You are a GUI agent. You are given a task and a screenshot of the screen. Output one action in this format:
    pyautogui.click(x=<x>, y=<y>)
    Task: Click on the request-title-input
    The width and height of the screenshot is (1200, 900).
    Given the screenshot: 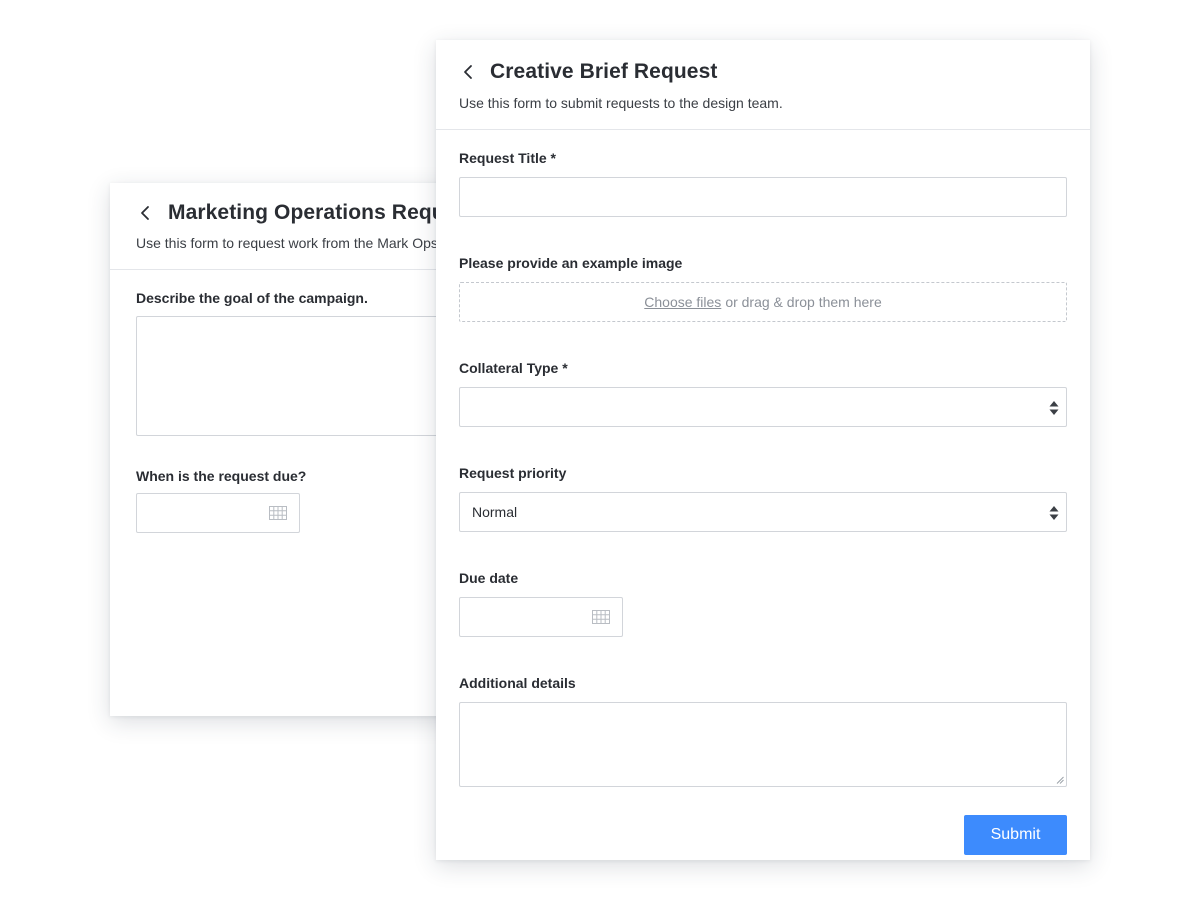 What is the action you would take?
    pyautogui.click(x=763, y=197)
    